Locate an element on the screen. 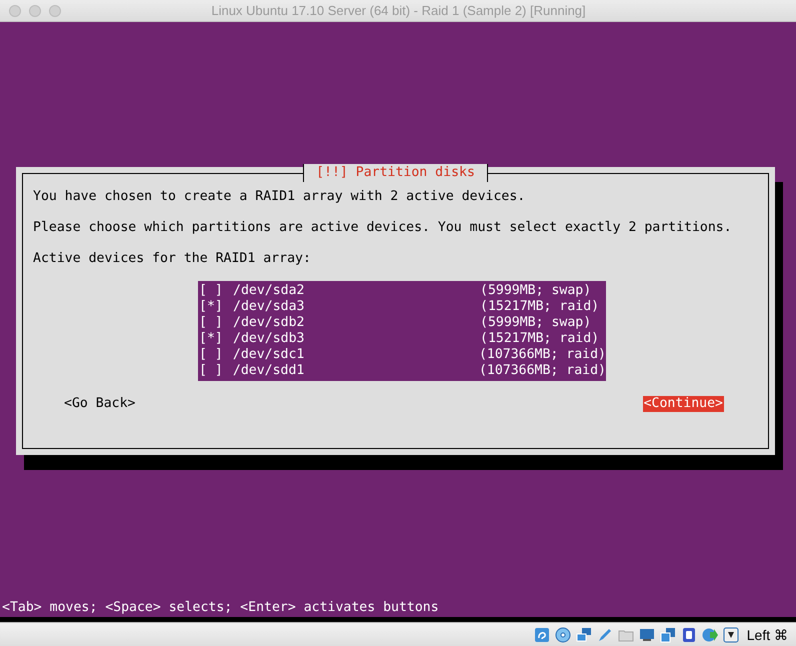  dialog-text: Active devices for the RAID1 array: is located at coordinates (172, 259).